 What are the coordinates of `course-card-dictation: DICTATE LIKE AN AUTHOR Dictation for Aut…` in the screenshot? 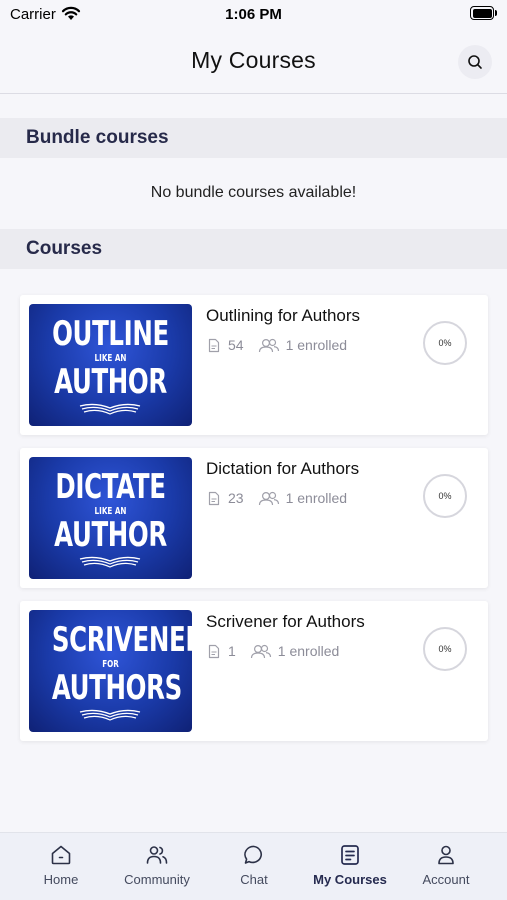 It's located at (254, 518).